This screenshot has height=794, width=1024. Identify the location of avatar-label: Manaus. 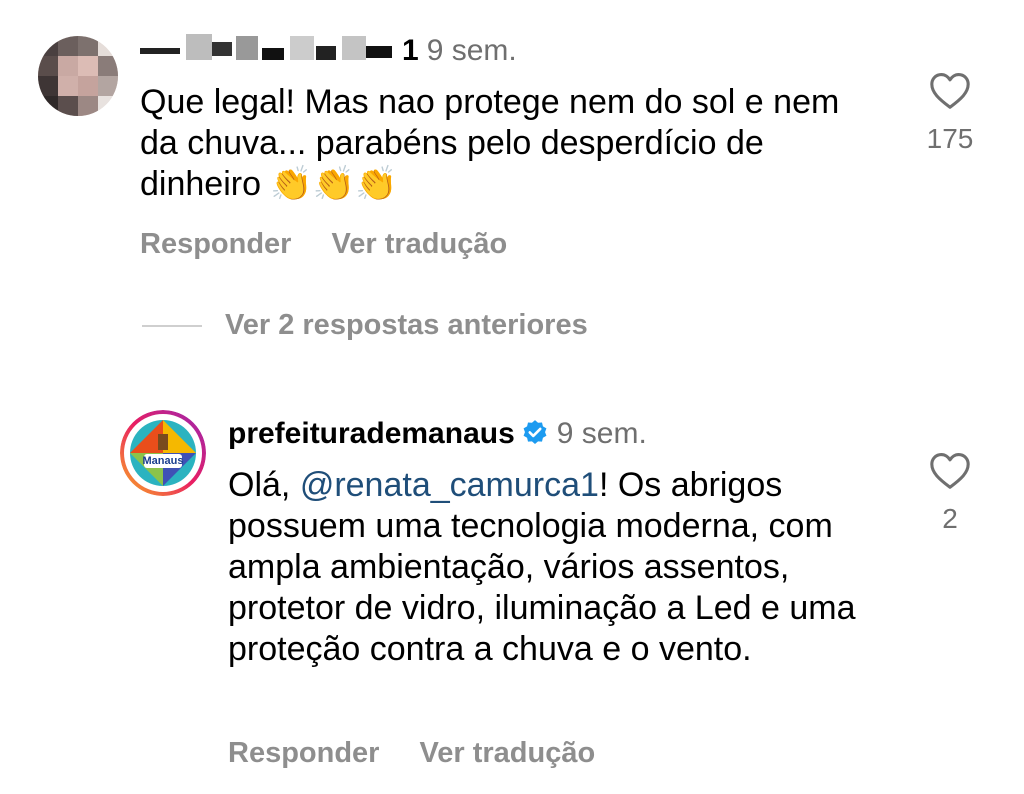
(163, 461).